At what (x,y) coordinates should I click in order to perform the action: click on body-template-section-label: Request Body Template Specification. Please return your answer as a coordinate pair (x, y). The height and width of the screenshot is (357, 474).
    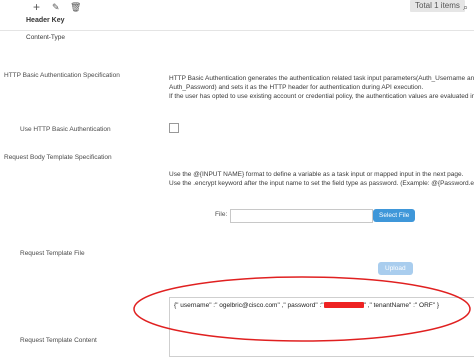
    Looking at the image, I should click on (58, 157).